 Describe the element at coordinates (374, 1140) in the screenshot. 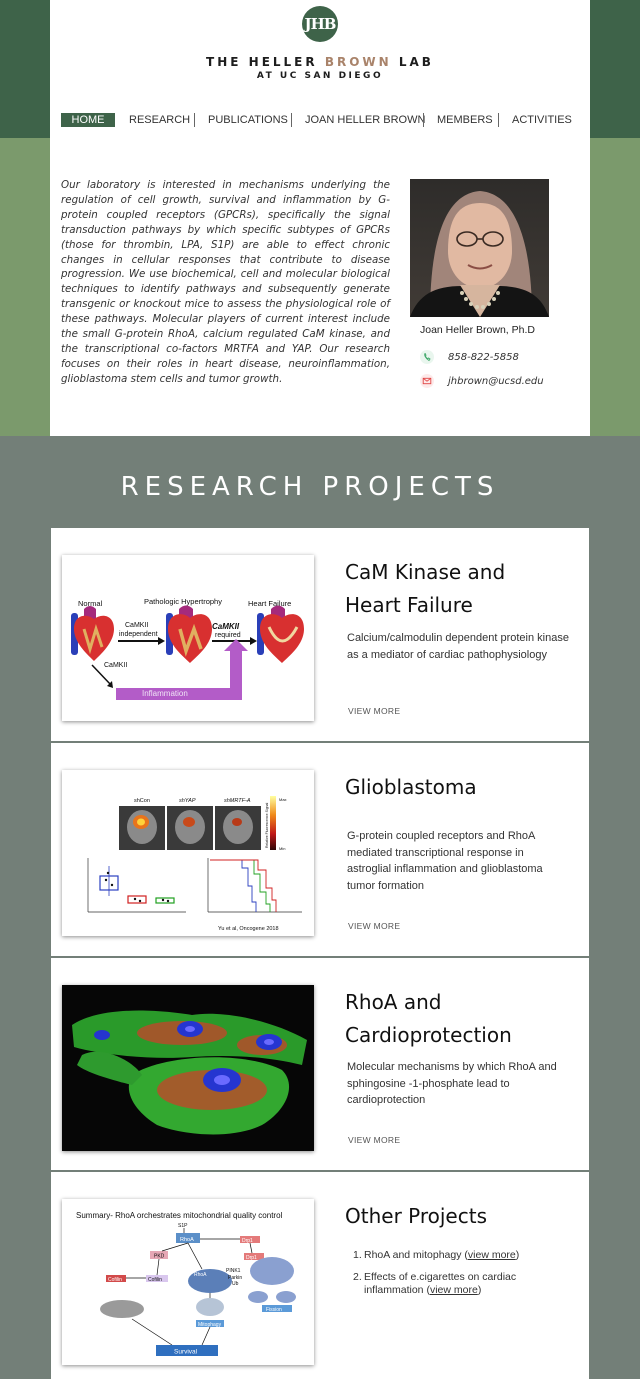

I see `view-more-rhoa-cardioprotection: VIEW MORE` at that location.